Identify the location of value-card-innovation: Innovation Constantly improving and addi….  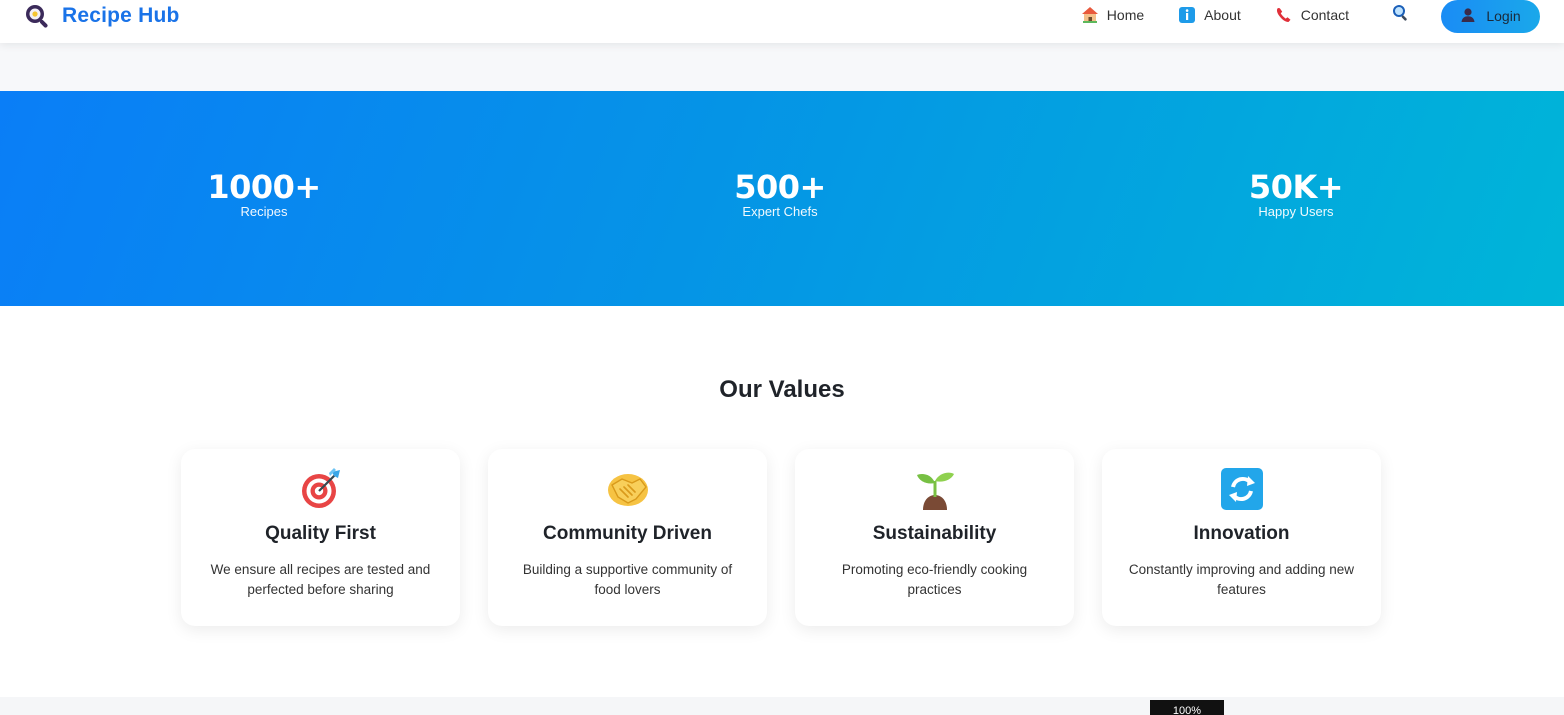
(1241, 537).